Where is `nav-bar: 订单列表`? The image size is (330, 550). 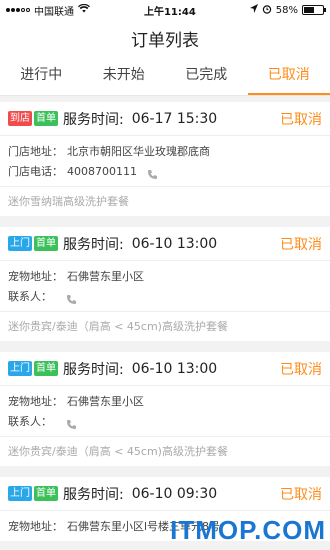 nav-bar: 订单列表 is located at coordinates (165, 38).